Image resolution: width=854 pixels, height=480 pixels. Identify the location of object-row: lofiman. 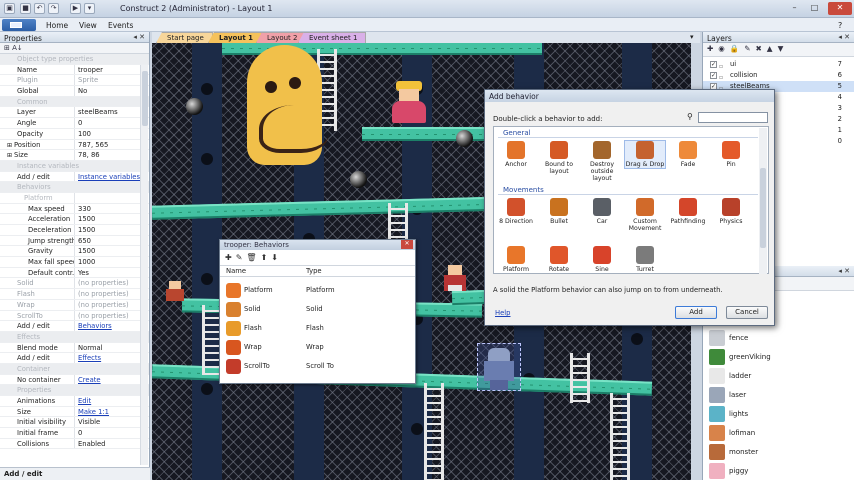
(774, 433).